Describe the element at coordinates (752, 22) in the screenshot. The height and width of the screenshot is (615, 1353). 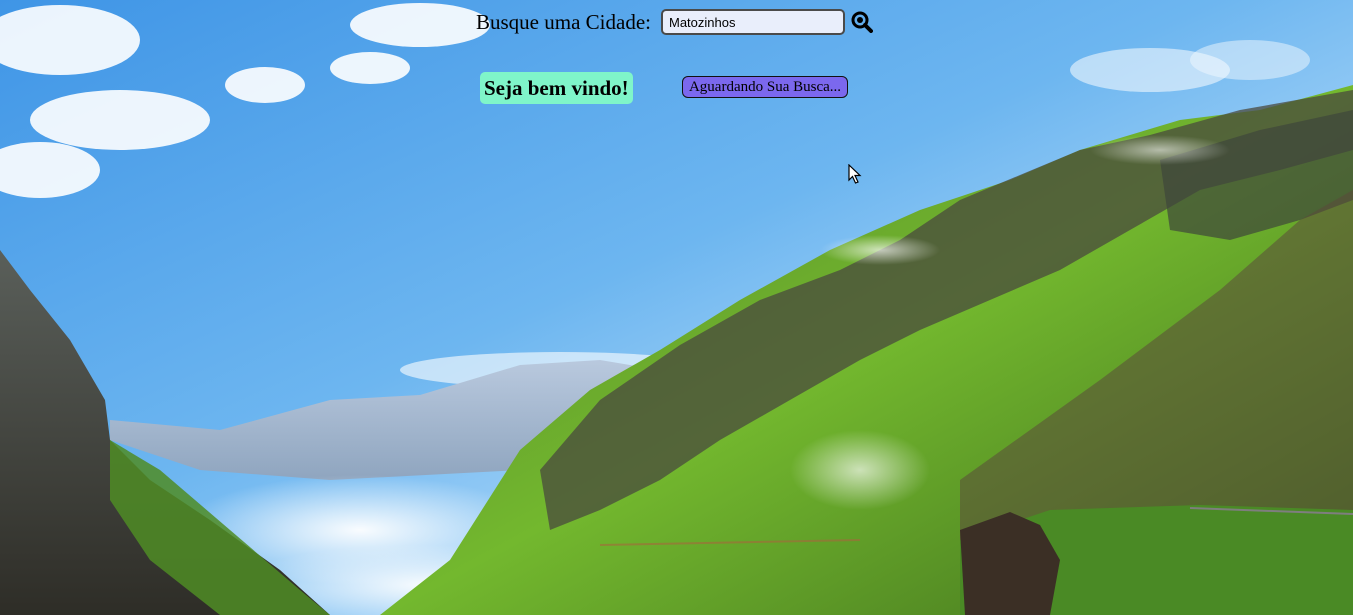
I see `city-search-input` at that location.